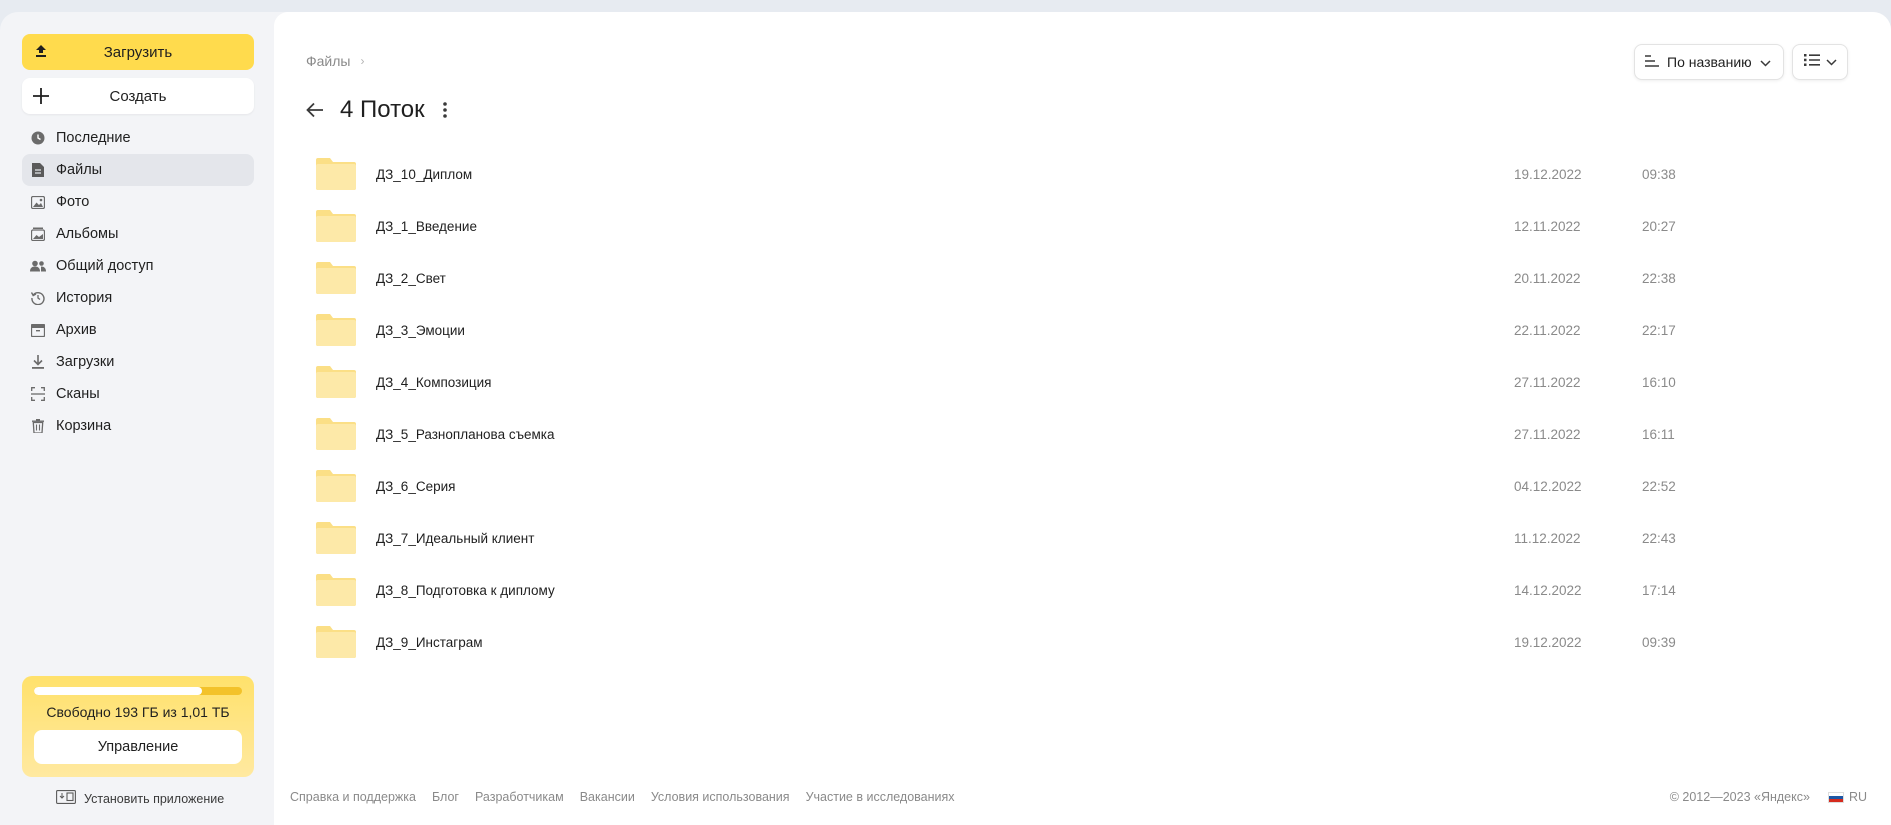 The image size is (1891, 825). What do you see at coordinates (1006, 278) in the screenshot?
I see `file-row: ДЗ_2_Свет 20.11.2022 22:38` at bounding box center [1006, 278].